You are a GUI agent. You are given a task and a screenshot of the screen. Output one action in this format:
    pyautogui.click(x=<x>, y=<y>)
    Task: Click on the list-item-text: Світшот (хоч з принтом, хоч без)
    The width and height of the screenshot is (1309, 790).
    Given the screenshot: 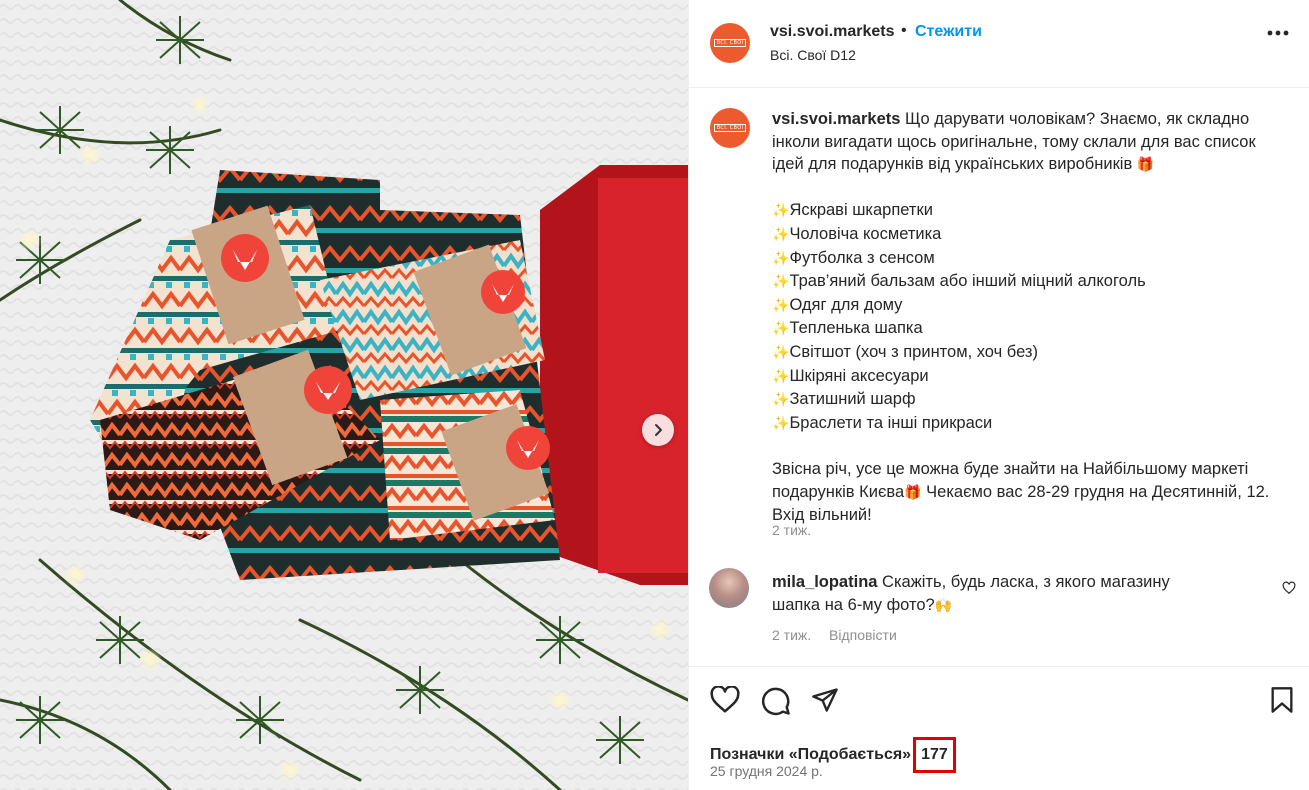 What is the action you would take?
    pyautogui.click(x=913, y=351)
    